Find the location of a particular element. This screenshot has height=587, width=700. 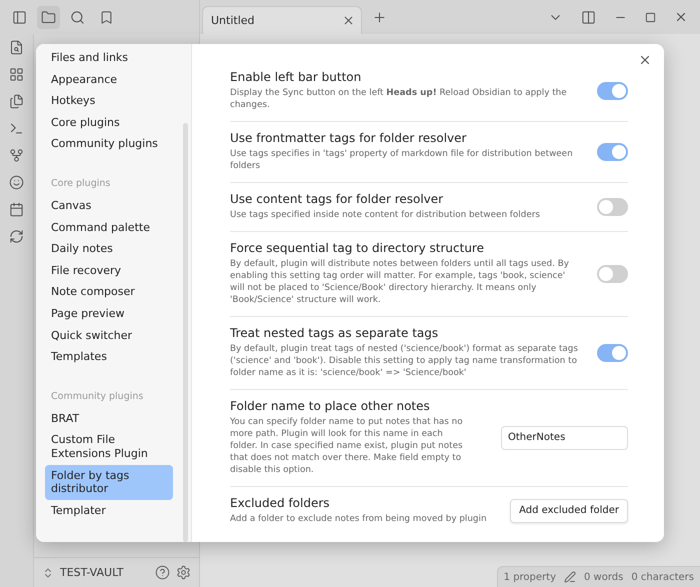

nav-section-heading: Core plugins is located at coordinates (81, 183).